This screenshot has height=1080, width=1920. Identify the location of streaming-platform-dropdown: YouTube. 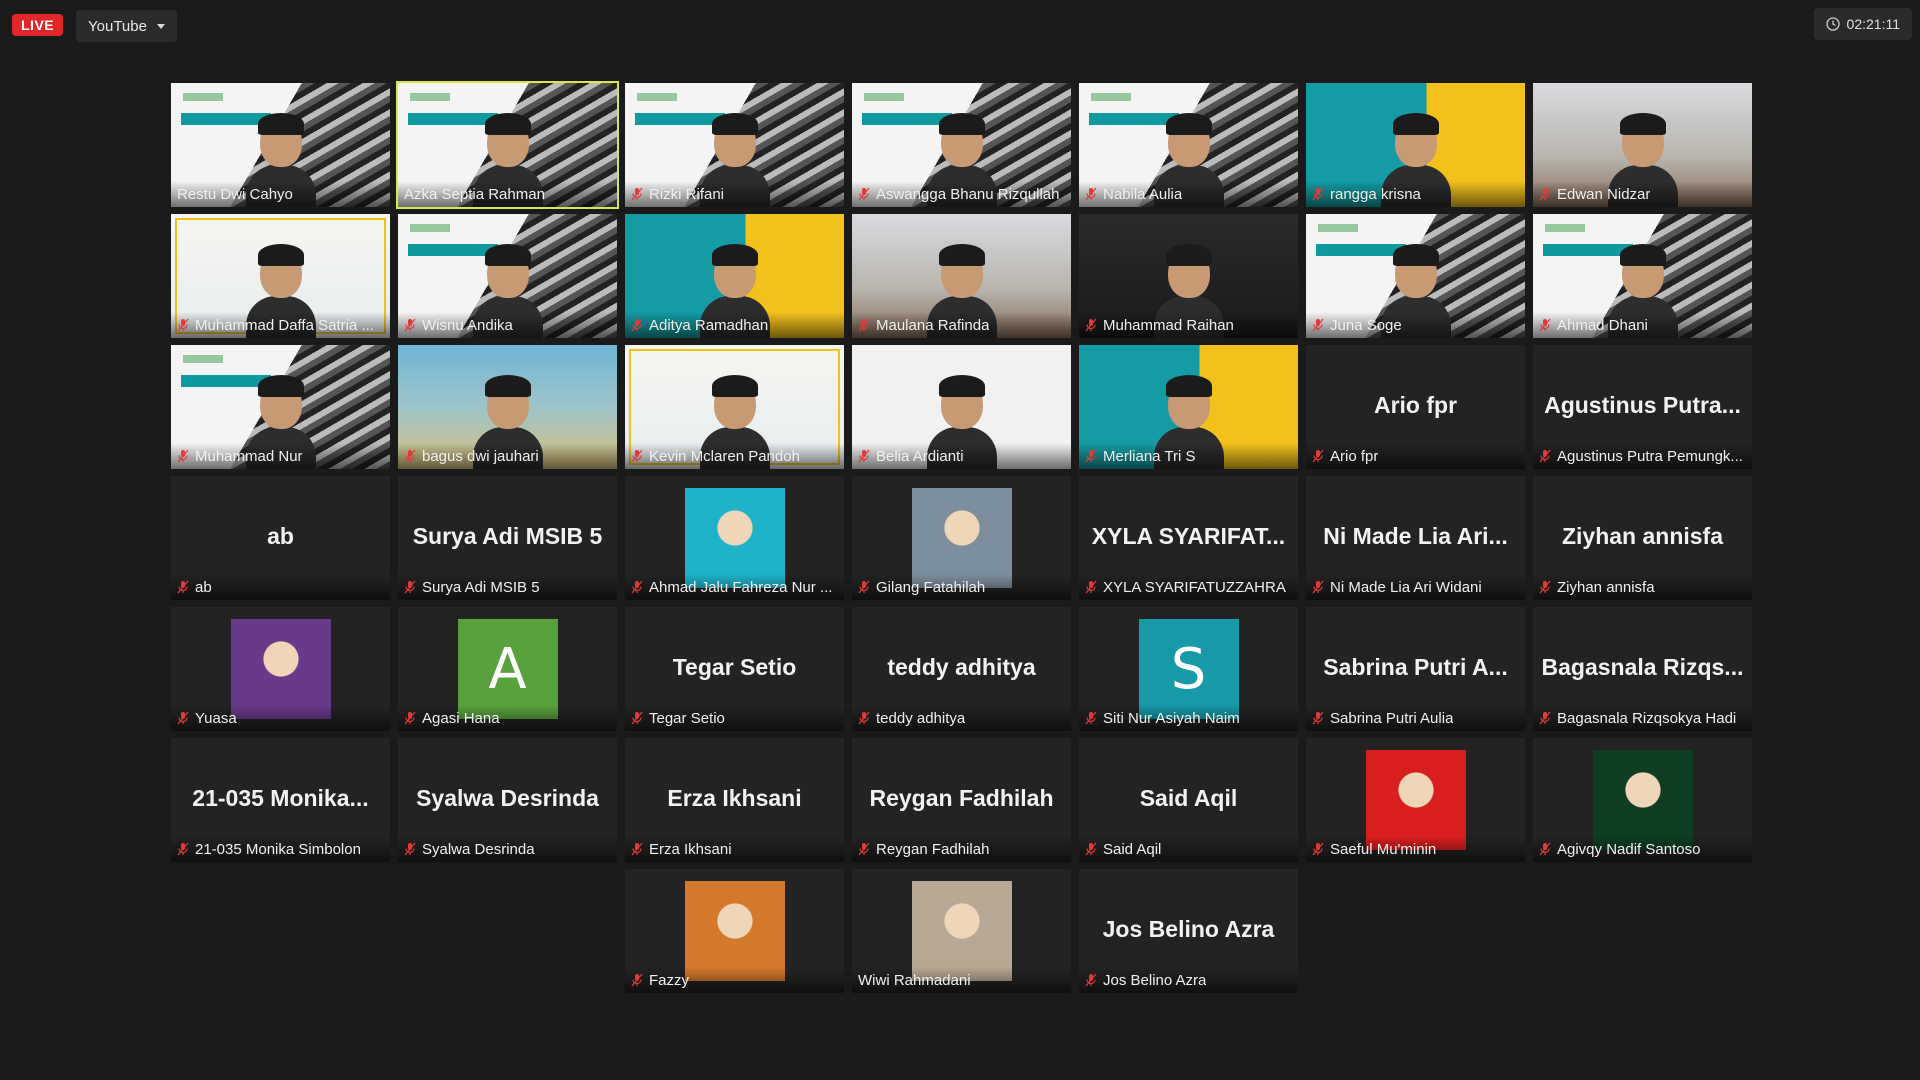
(126, 26).